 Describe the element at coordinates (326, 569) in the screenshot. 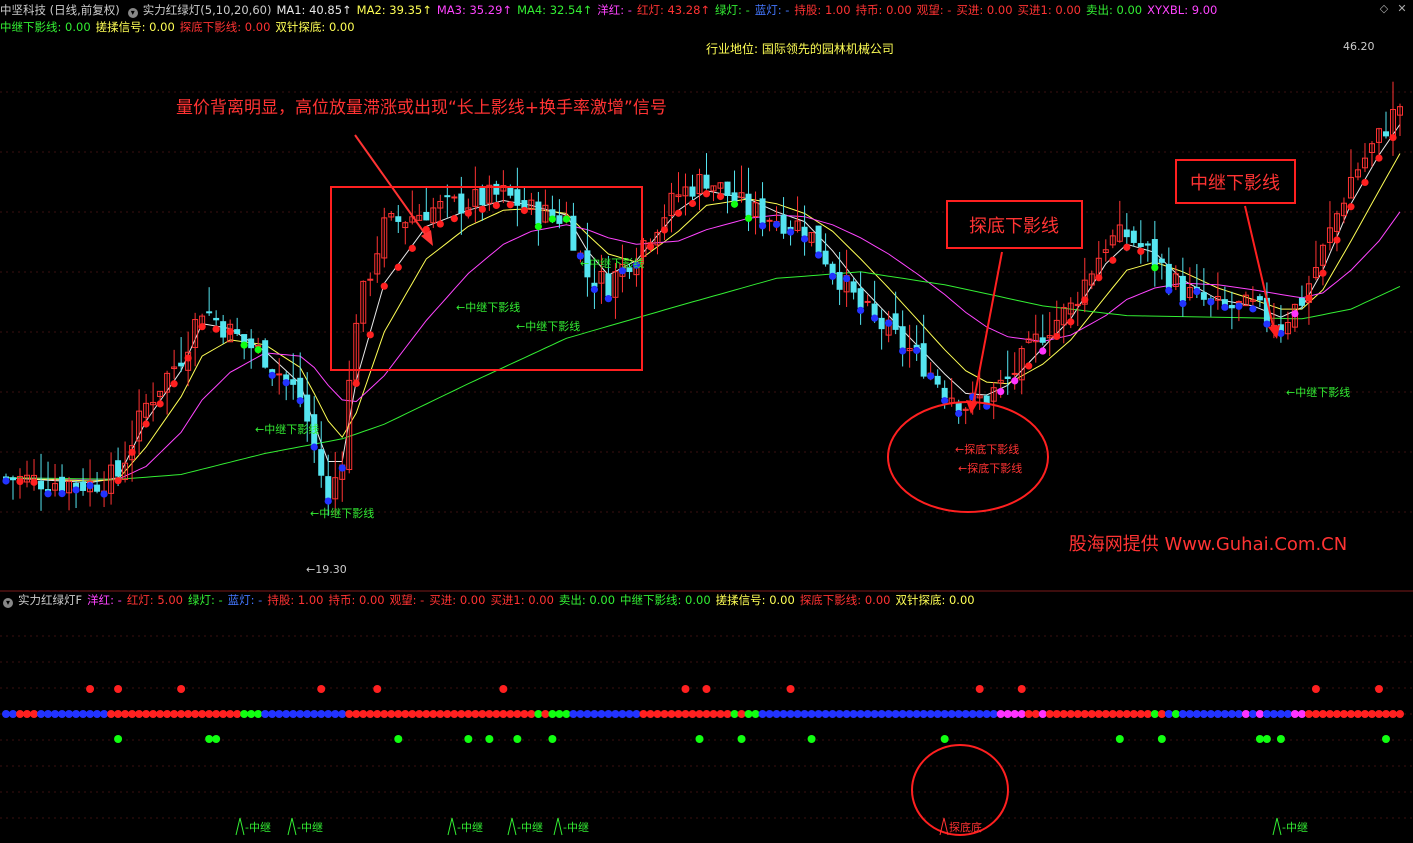

I see `low-price-label: ←19.30` at that location.